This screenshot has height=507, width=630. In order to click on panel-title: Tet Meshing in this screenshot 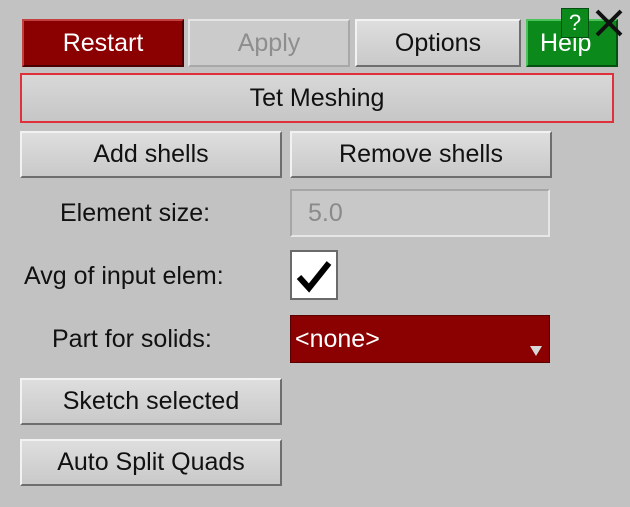, I will do `click(317, 98)`.